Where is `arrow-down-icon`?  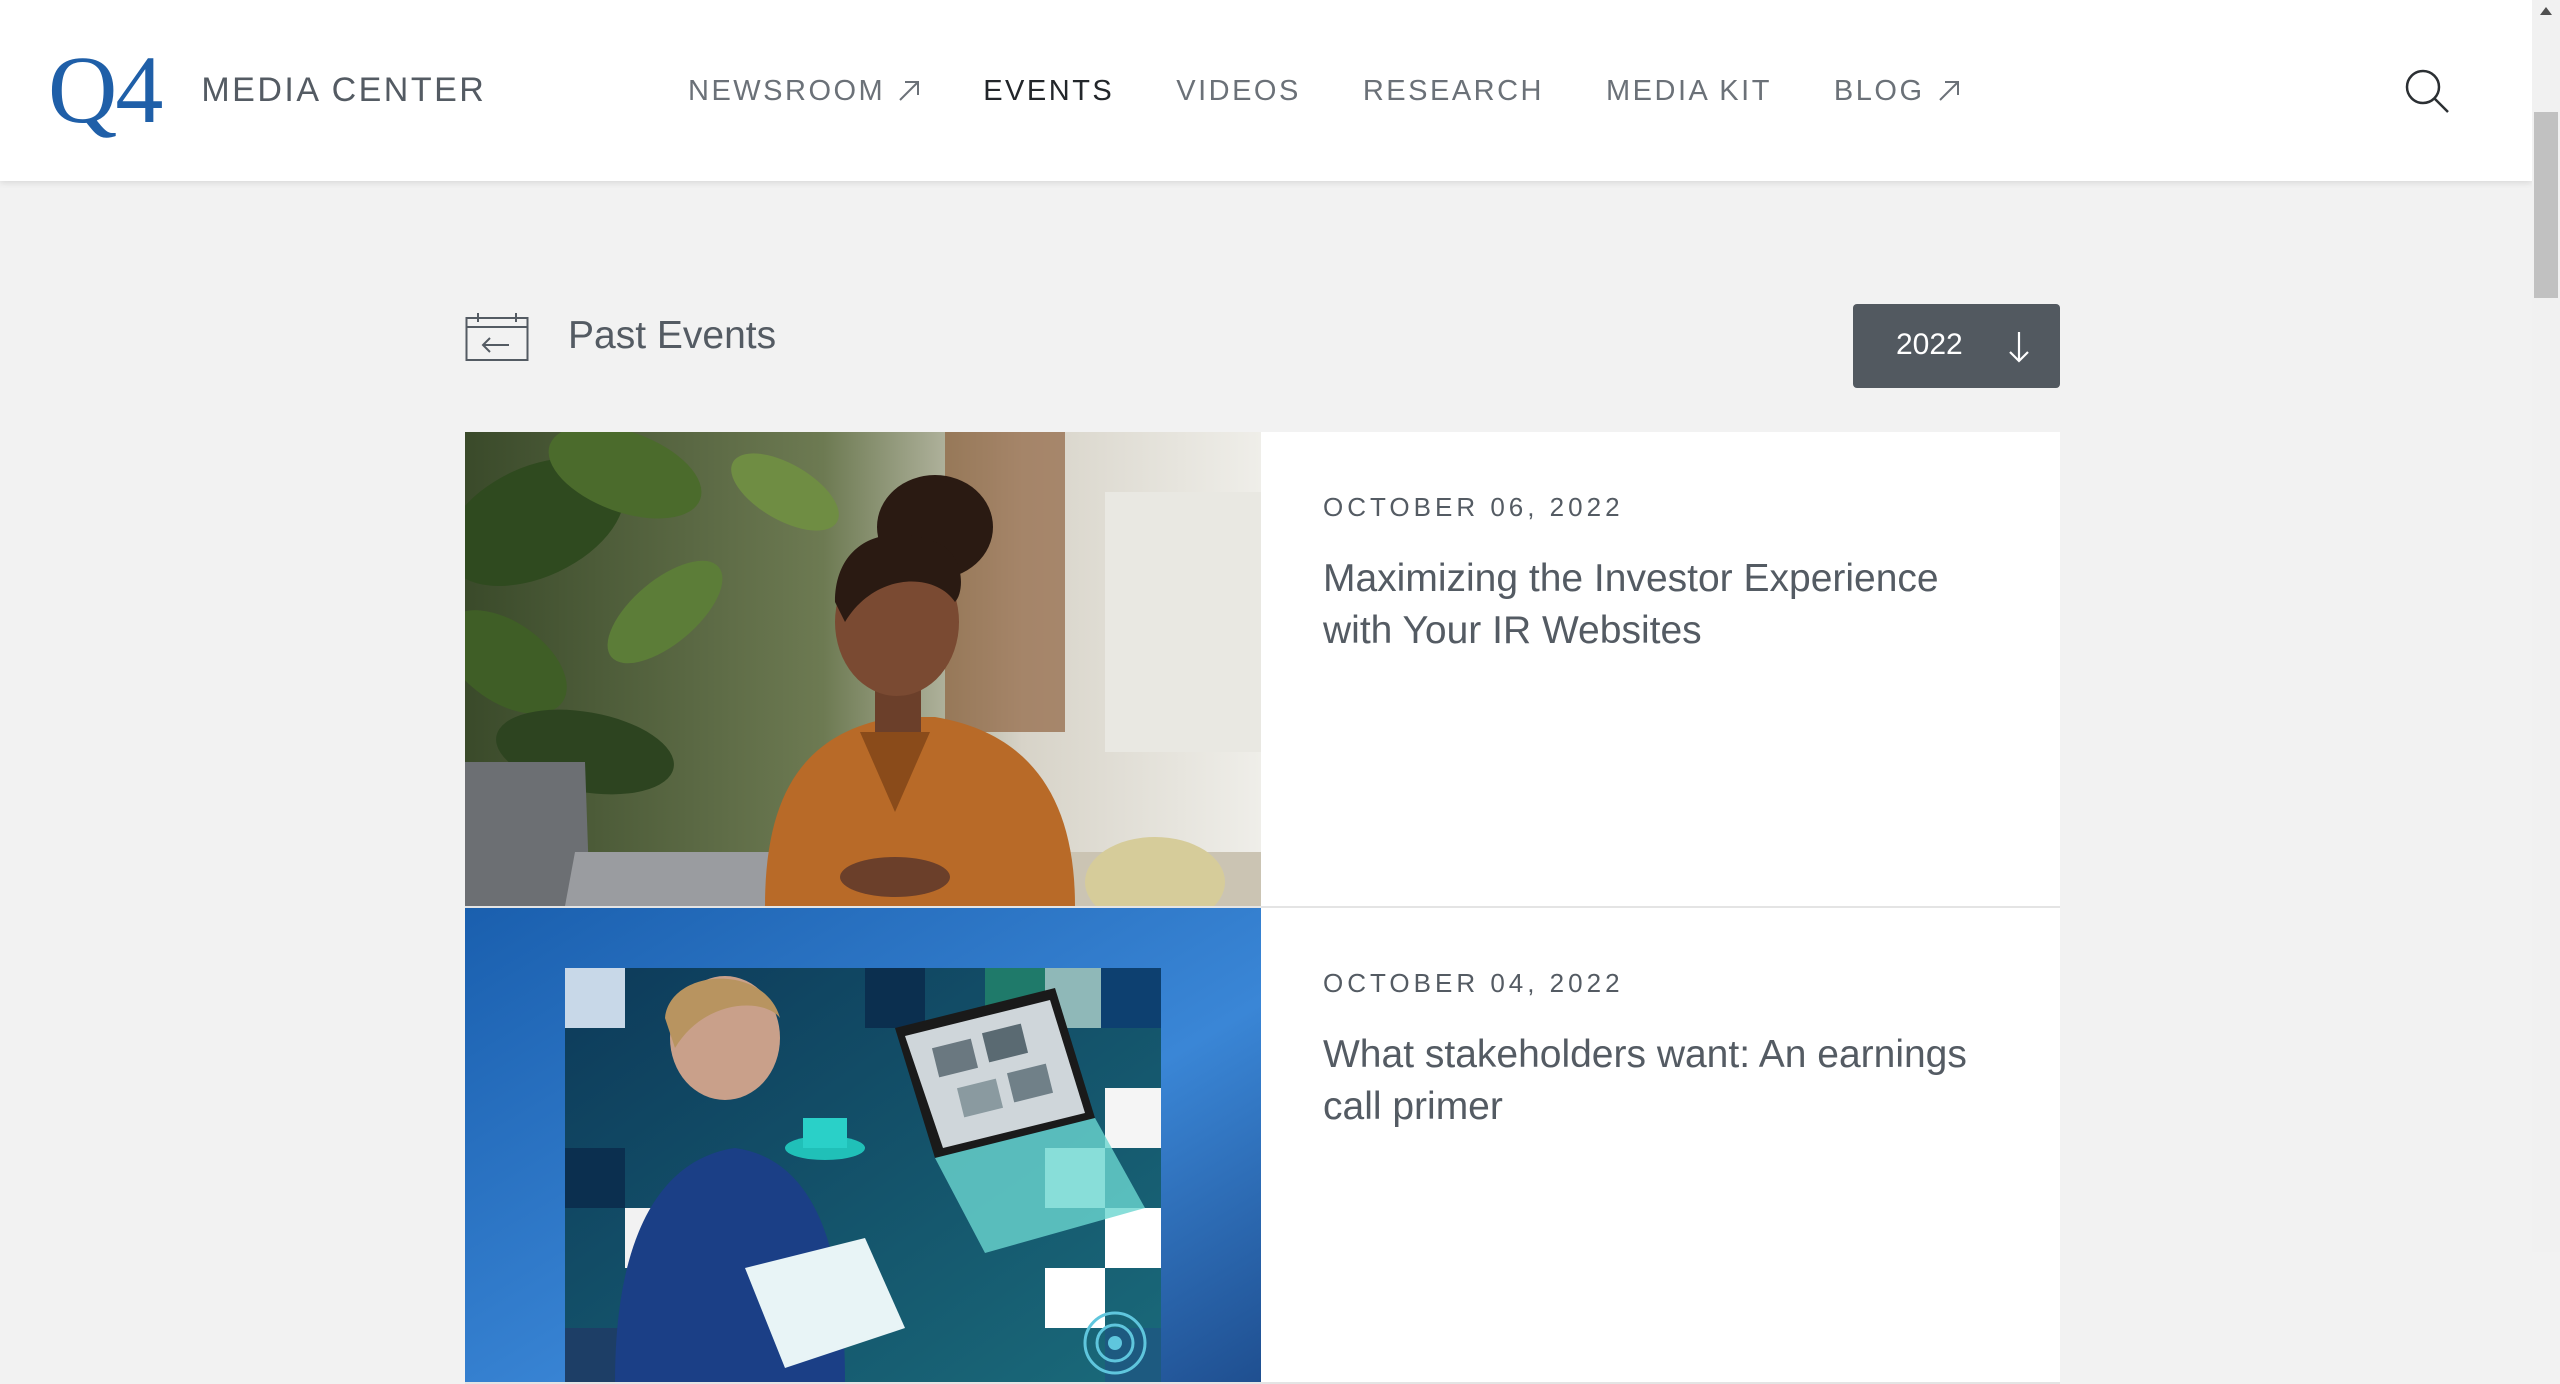
arrow-down-icon is located at coordinates (2019, 349).